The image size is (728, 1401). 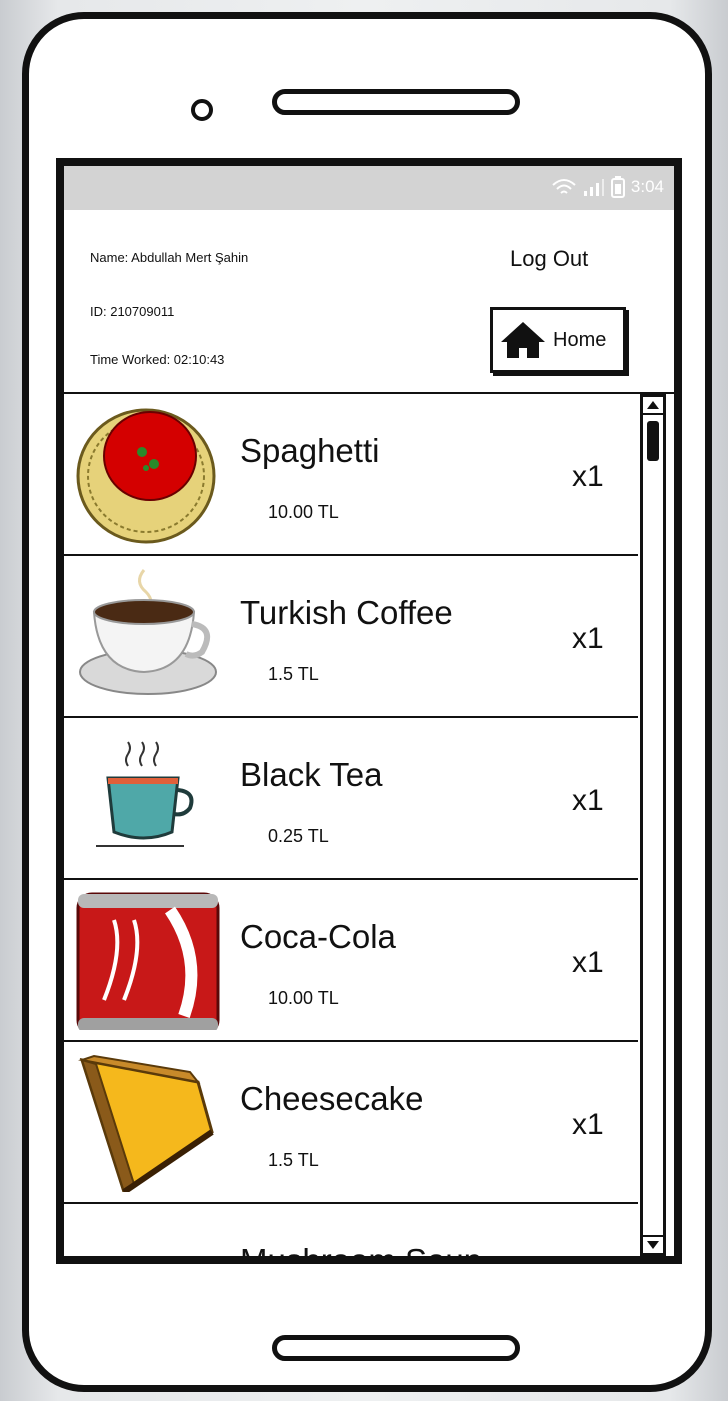 What do you see at coordinates (310, 450) in the screenshot?
I see `item-name: Spaghetti` at bounding box center [310, 450].